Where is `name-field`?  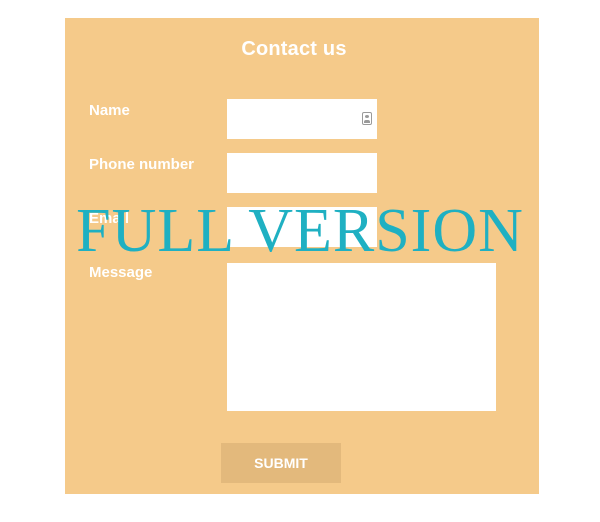
name-field is located at coordinates (302, 119).